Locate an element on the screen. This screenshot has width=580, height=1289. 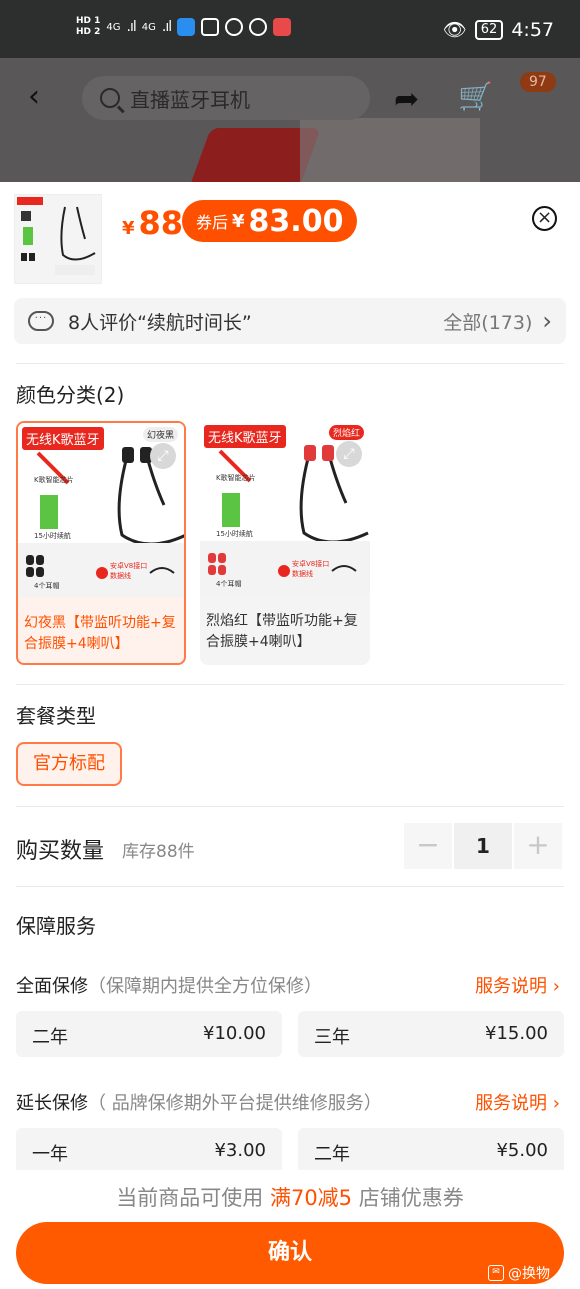
coupon-price-pill: 券后 ¥ 83.00 is located at coordinates (270, 221).